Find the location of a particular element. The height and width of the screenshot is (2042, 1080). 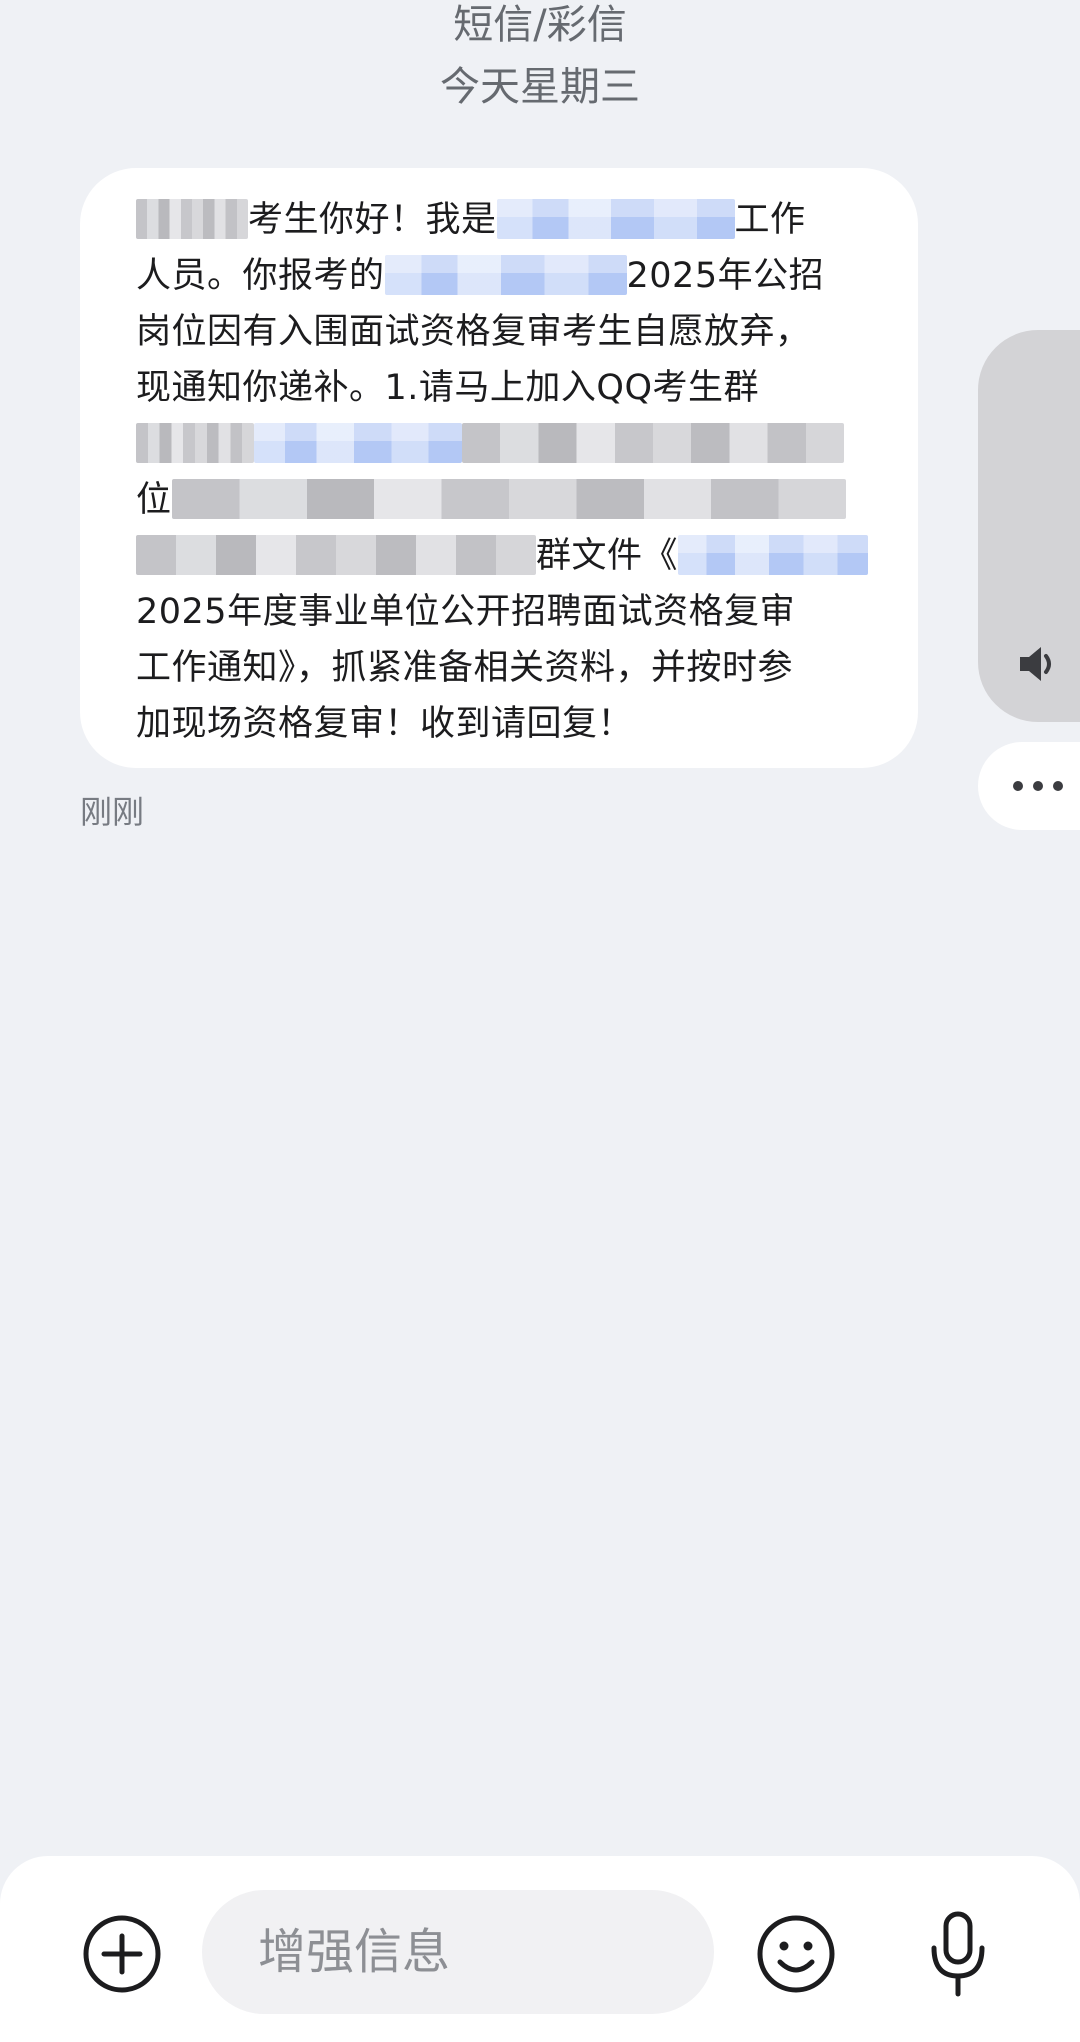

message-line: 考生你好！我是 工作 is located at coordinates (501, 220).